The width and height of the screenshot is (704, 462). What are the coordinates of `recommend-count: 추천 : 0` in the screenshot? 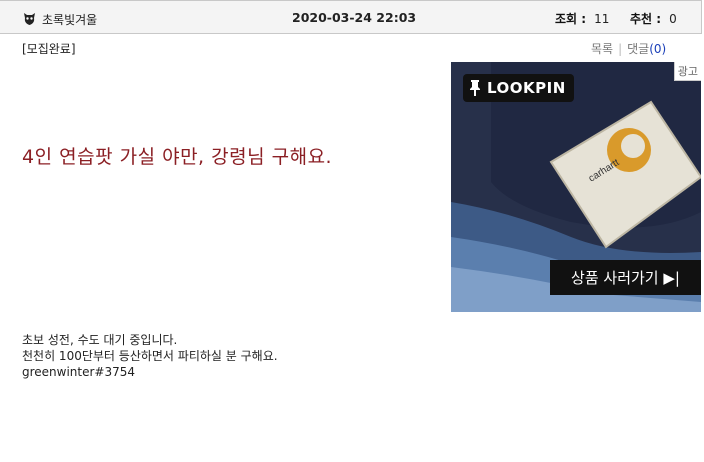 It's located at (653, 18).